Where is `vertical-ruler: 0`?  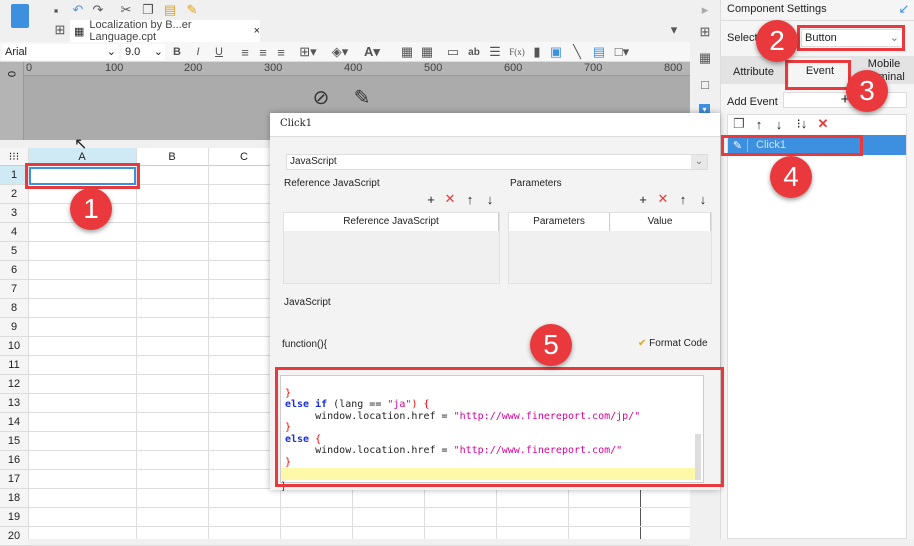
vertical-ruler: 0 is located at coordinates (12, 101).